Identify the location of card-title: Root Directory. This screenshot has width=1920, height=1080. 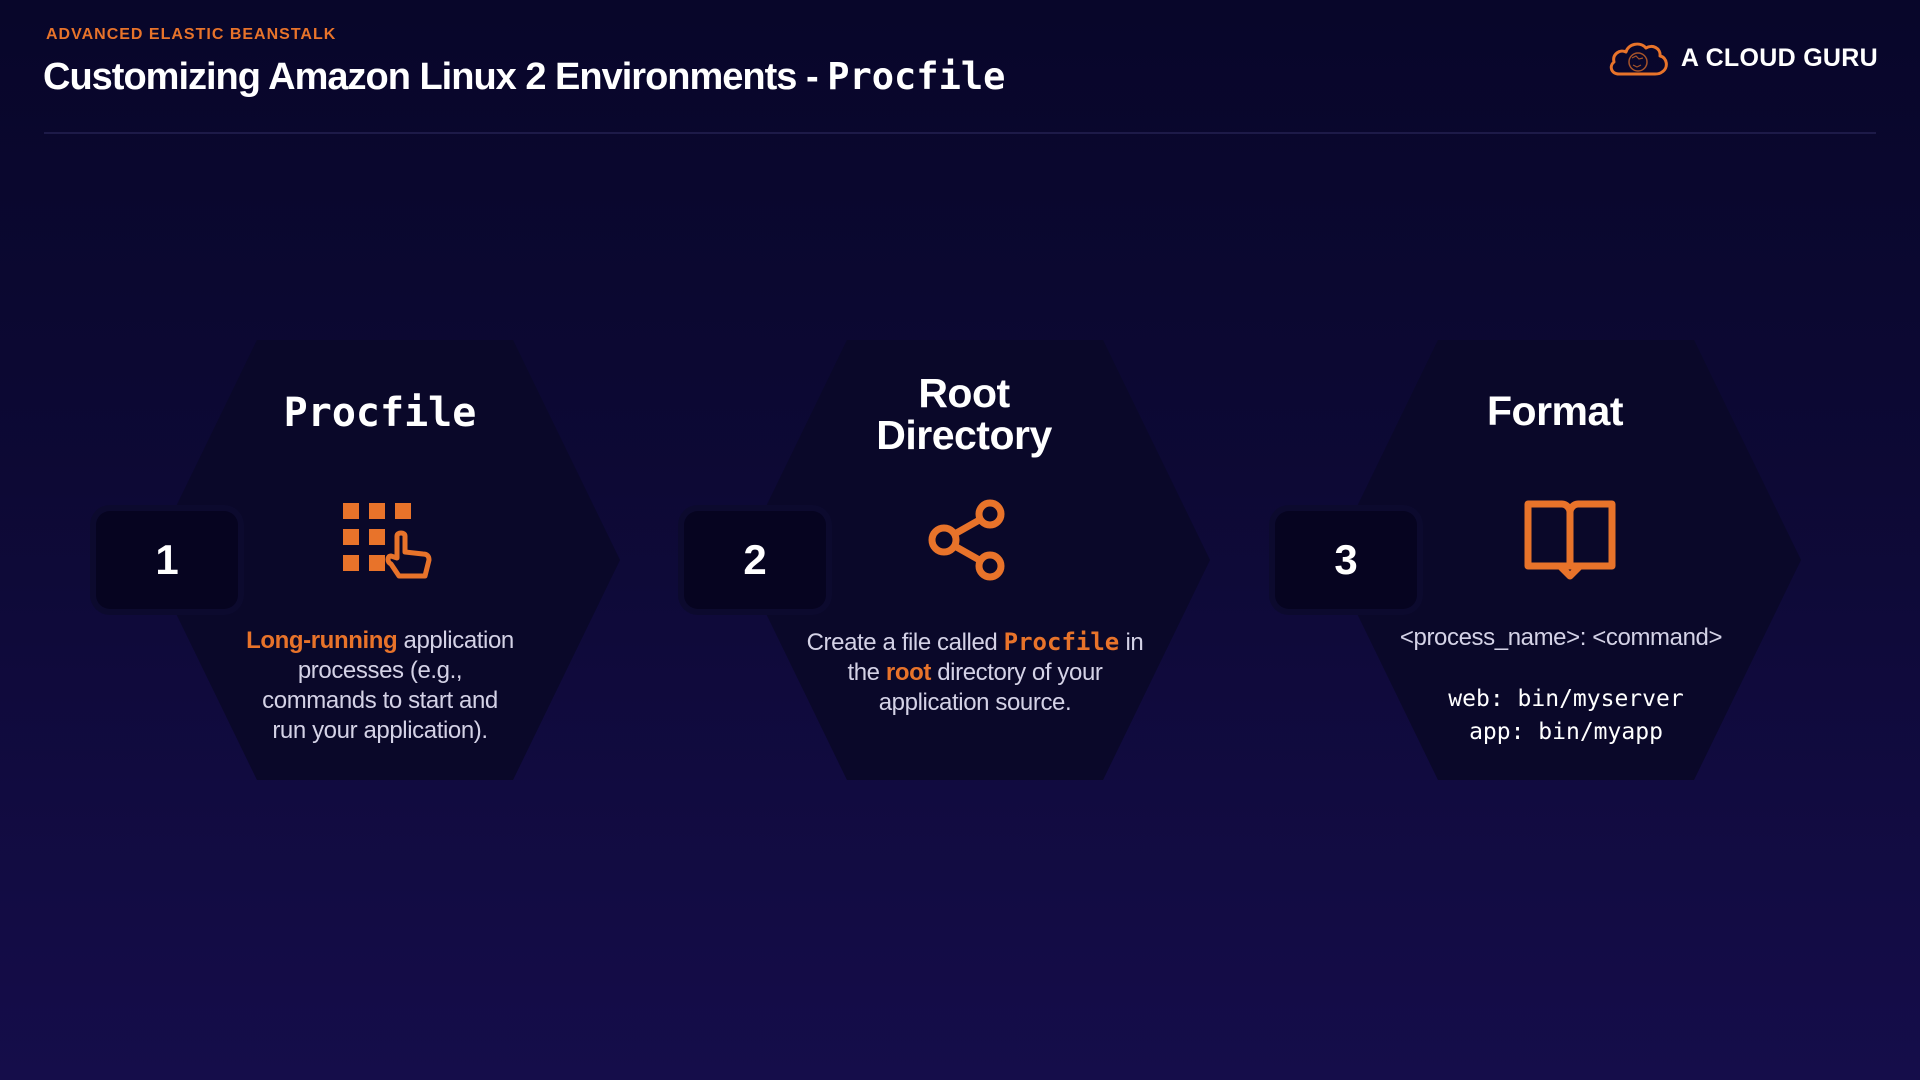
(964, 414).